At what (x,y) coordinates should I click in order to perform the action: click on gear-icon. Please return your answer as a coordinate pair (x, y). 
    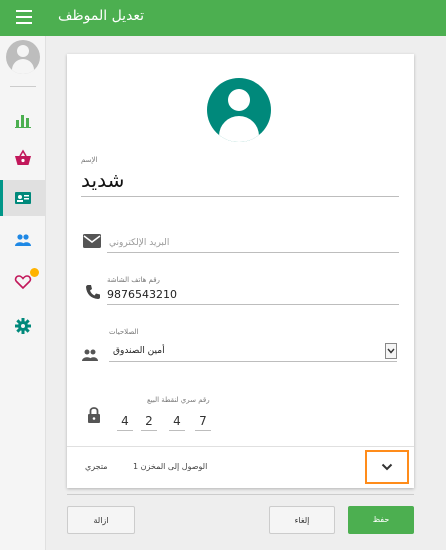
    Looking at the image, I should click on (23, 326).